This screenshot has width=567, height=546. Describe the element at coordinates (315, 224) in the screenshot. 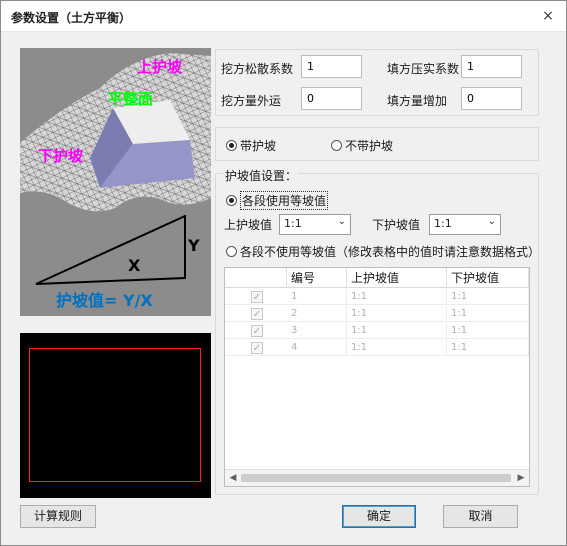

I see `upper-slope-select: 1:1 ⌄` at that location.